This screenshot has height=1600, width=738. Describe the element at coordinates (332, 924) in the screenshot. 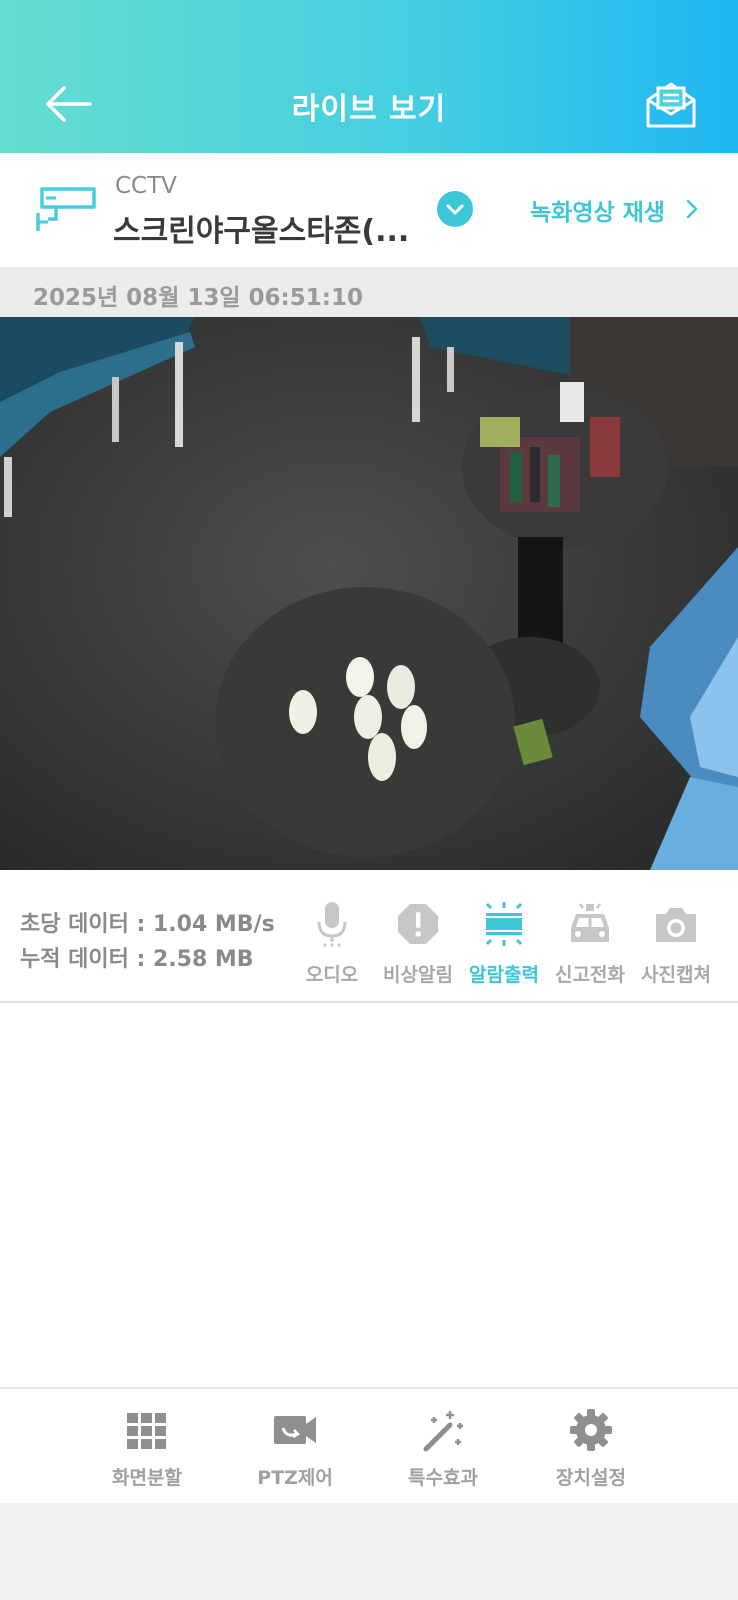

I see `microphone-icon` at that location.